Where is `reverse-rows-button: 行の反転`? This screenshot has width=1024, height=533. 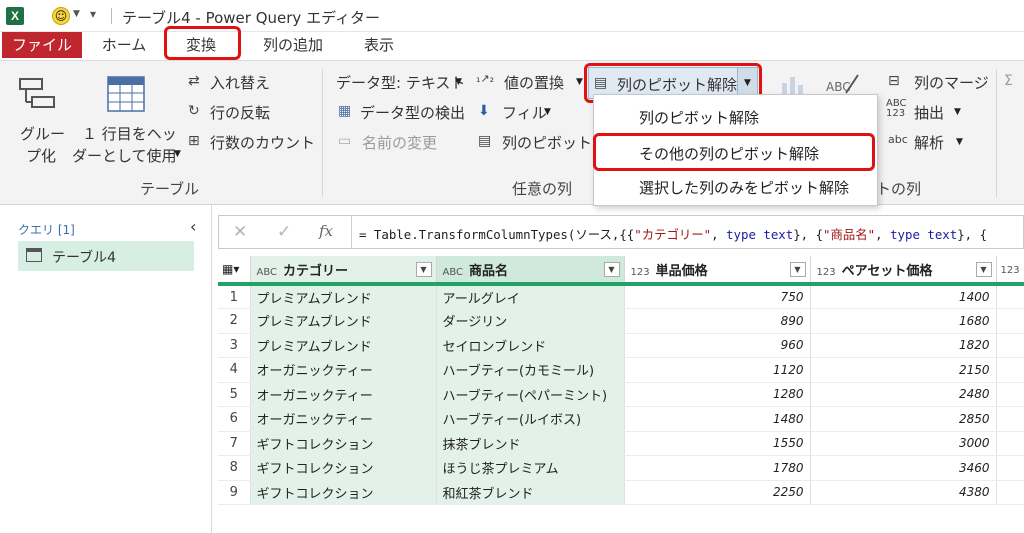
reverse-rows-button: 行の反転 is located at coordinates (240, 112).